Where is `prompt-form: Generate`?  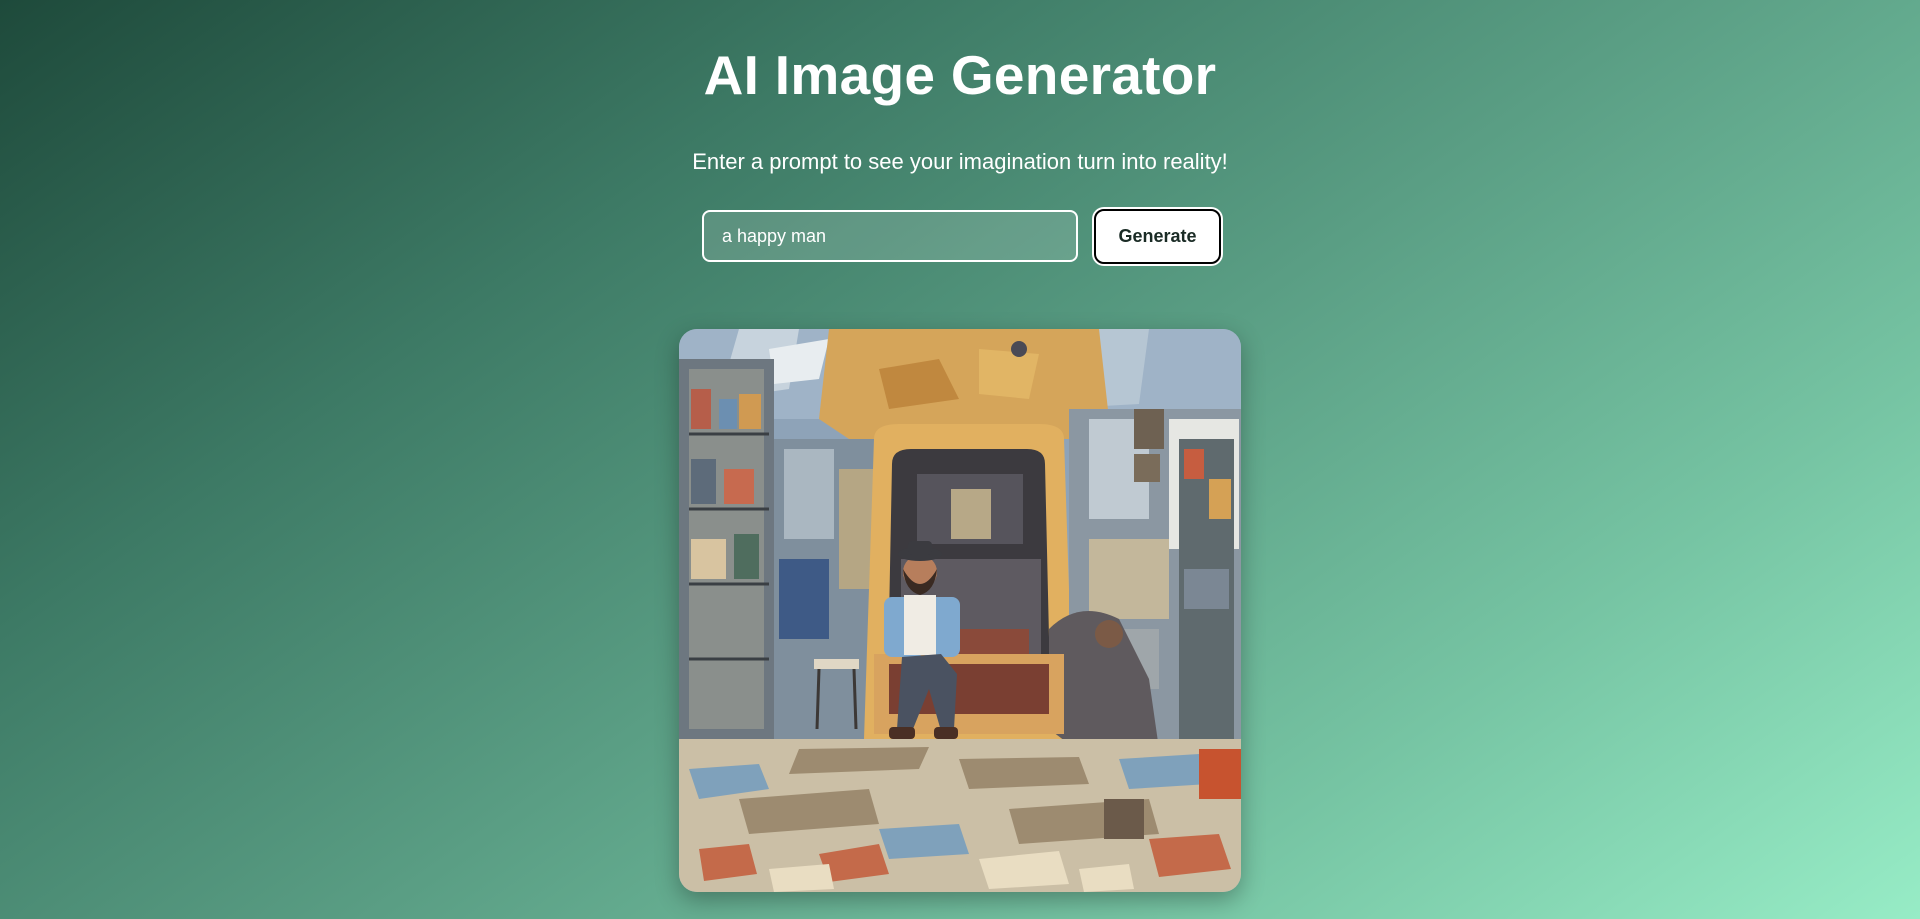
prompt-form: Generate is located at coordinates (961, 236).